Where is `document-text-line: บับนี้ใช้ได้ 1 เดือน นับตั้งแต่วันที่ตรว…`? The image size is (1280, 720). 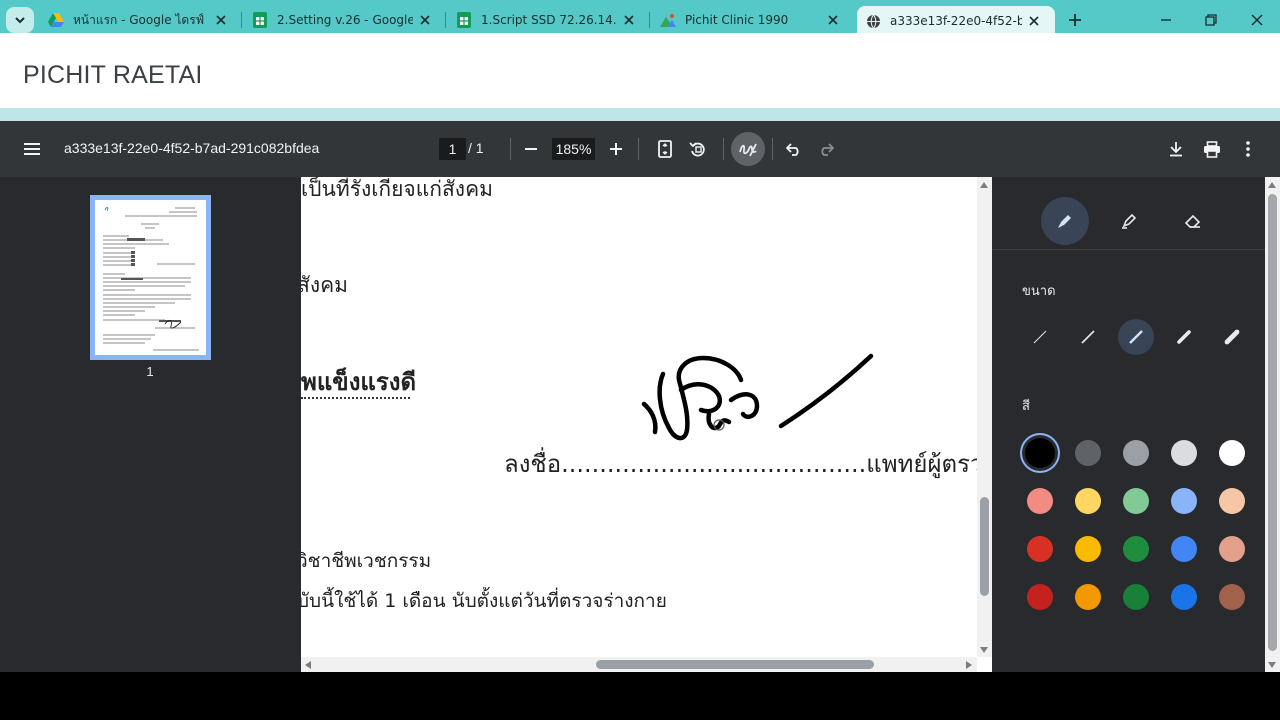 document-text-line: บับนี้ใช้ได้ 1 เดือน นับตั้งแต่วันที่ตรว… is located at coordinates (484, 601).